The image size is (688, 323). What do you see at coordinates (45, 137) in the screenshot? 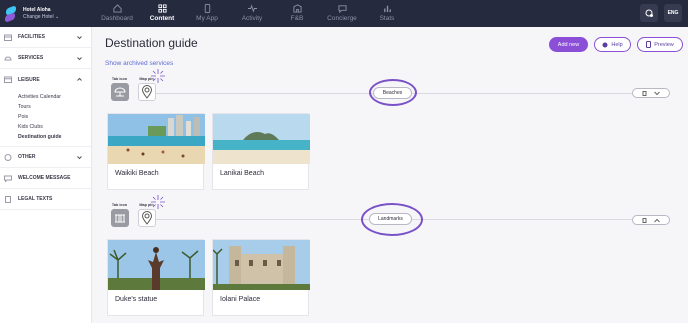
I see `sidebar-subitem-destination-guide: Destination guide` at bounding box center [45, 137].